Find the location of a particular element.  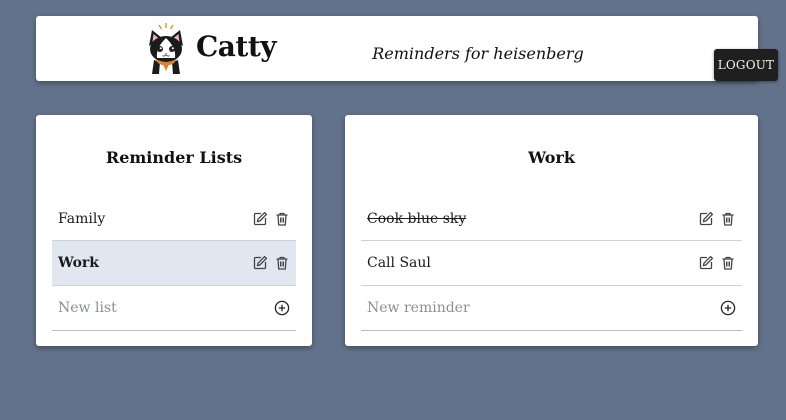

new-list-input-row: New list is located at coordinates (174, 308).